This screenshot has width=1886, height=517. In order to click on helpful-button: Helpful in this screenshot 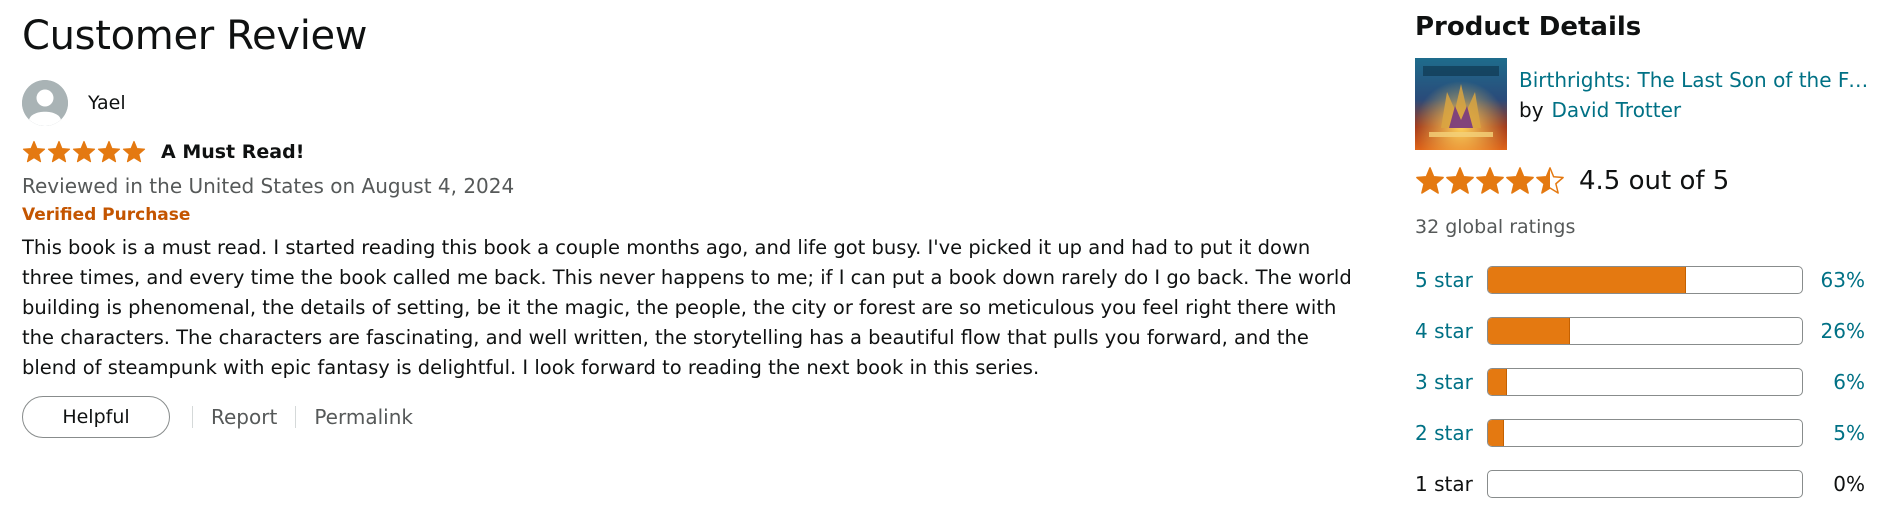, I will do `click(96, 417)`.